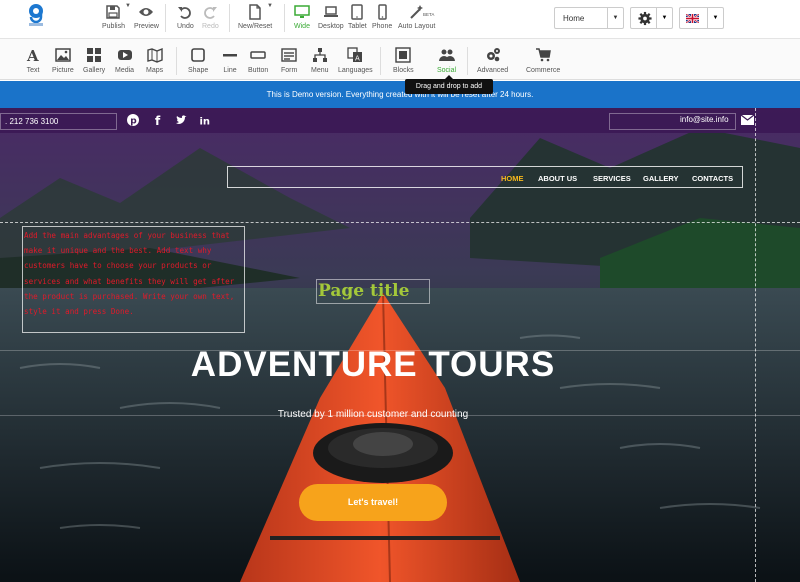 This screenshot has height=582, width=800. What do you see at coordinates (230, 55) in the screenshot?
I see `line-icon` at bounding box center [230, 55].